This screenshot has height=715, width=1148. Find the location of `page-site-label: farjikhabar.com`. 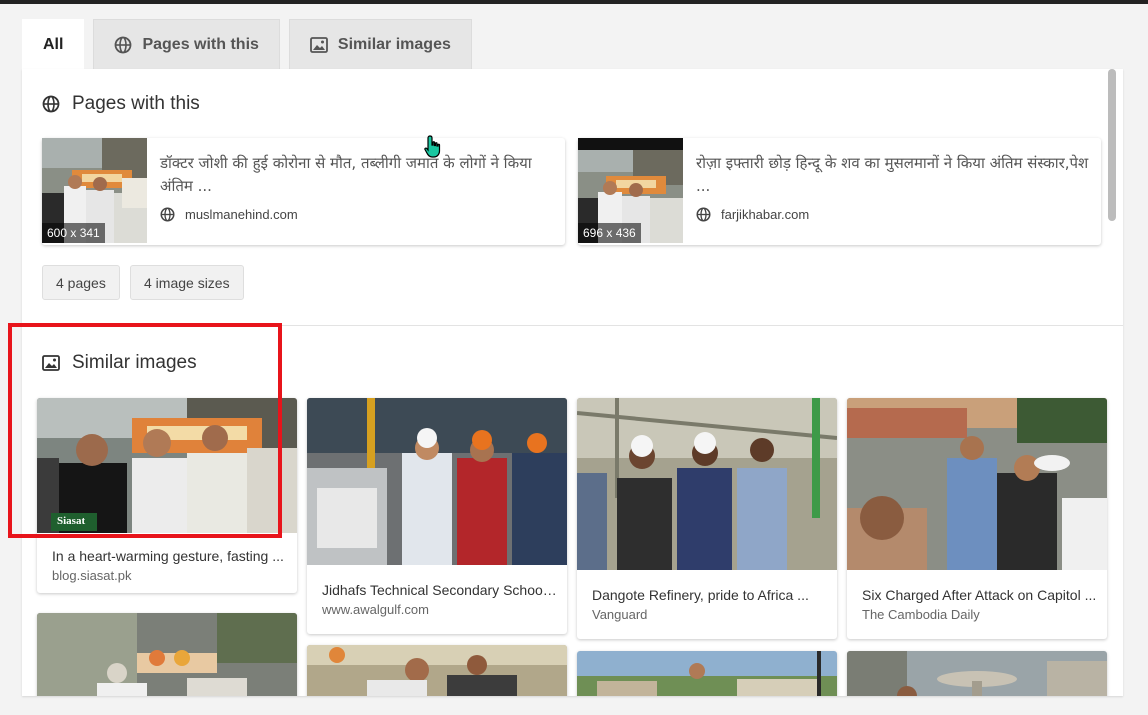

page-site-label: farjikhabar.com is located at coordinates (765, 214).